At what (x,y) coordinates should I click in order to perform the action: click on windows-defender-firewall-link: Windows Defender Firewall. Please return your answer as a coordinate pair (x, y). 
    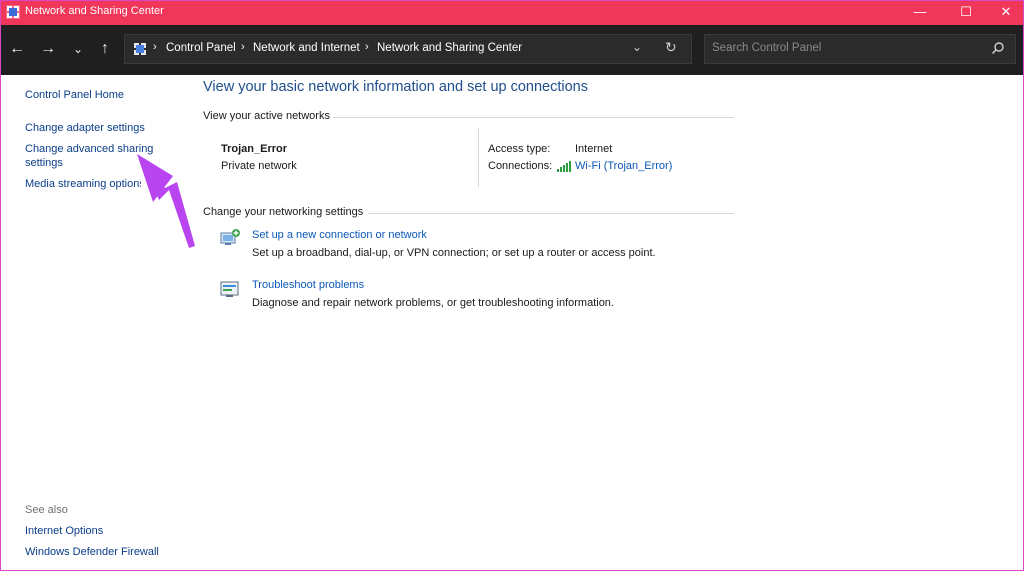
    Looking at the image, I should click on (92, 552).